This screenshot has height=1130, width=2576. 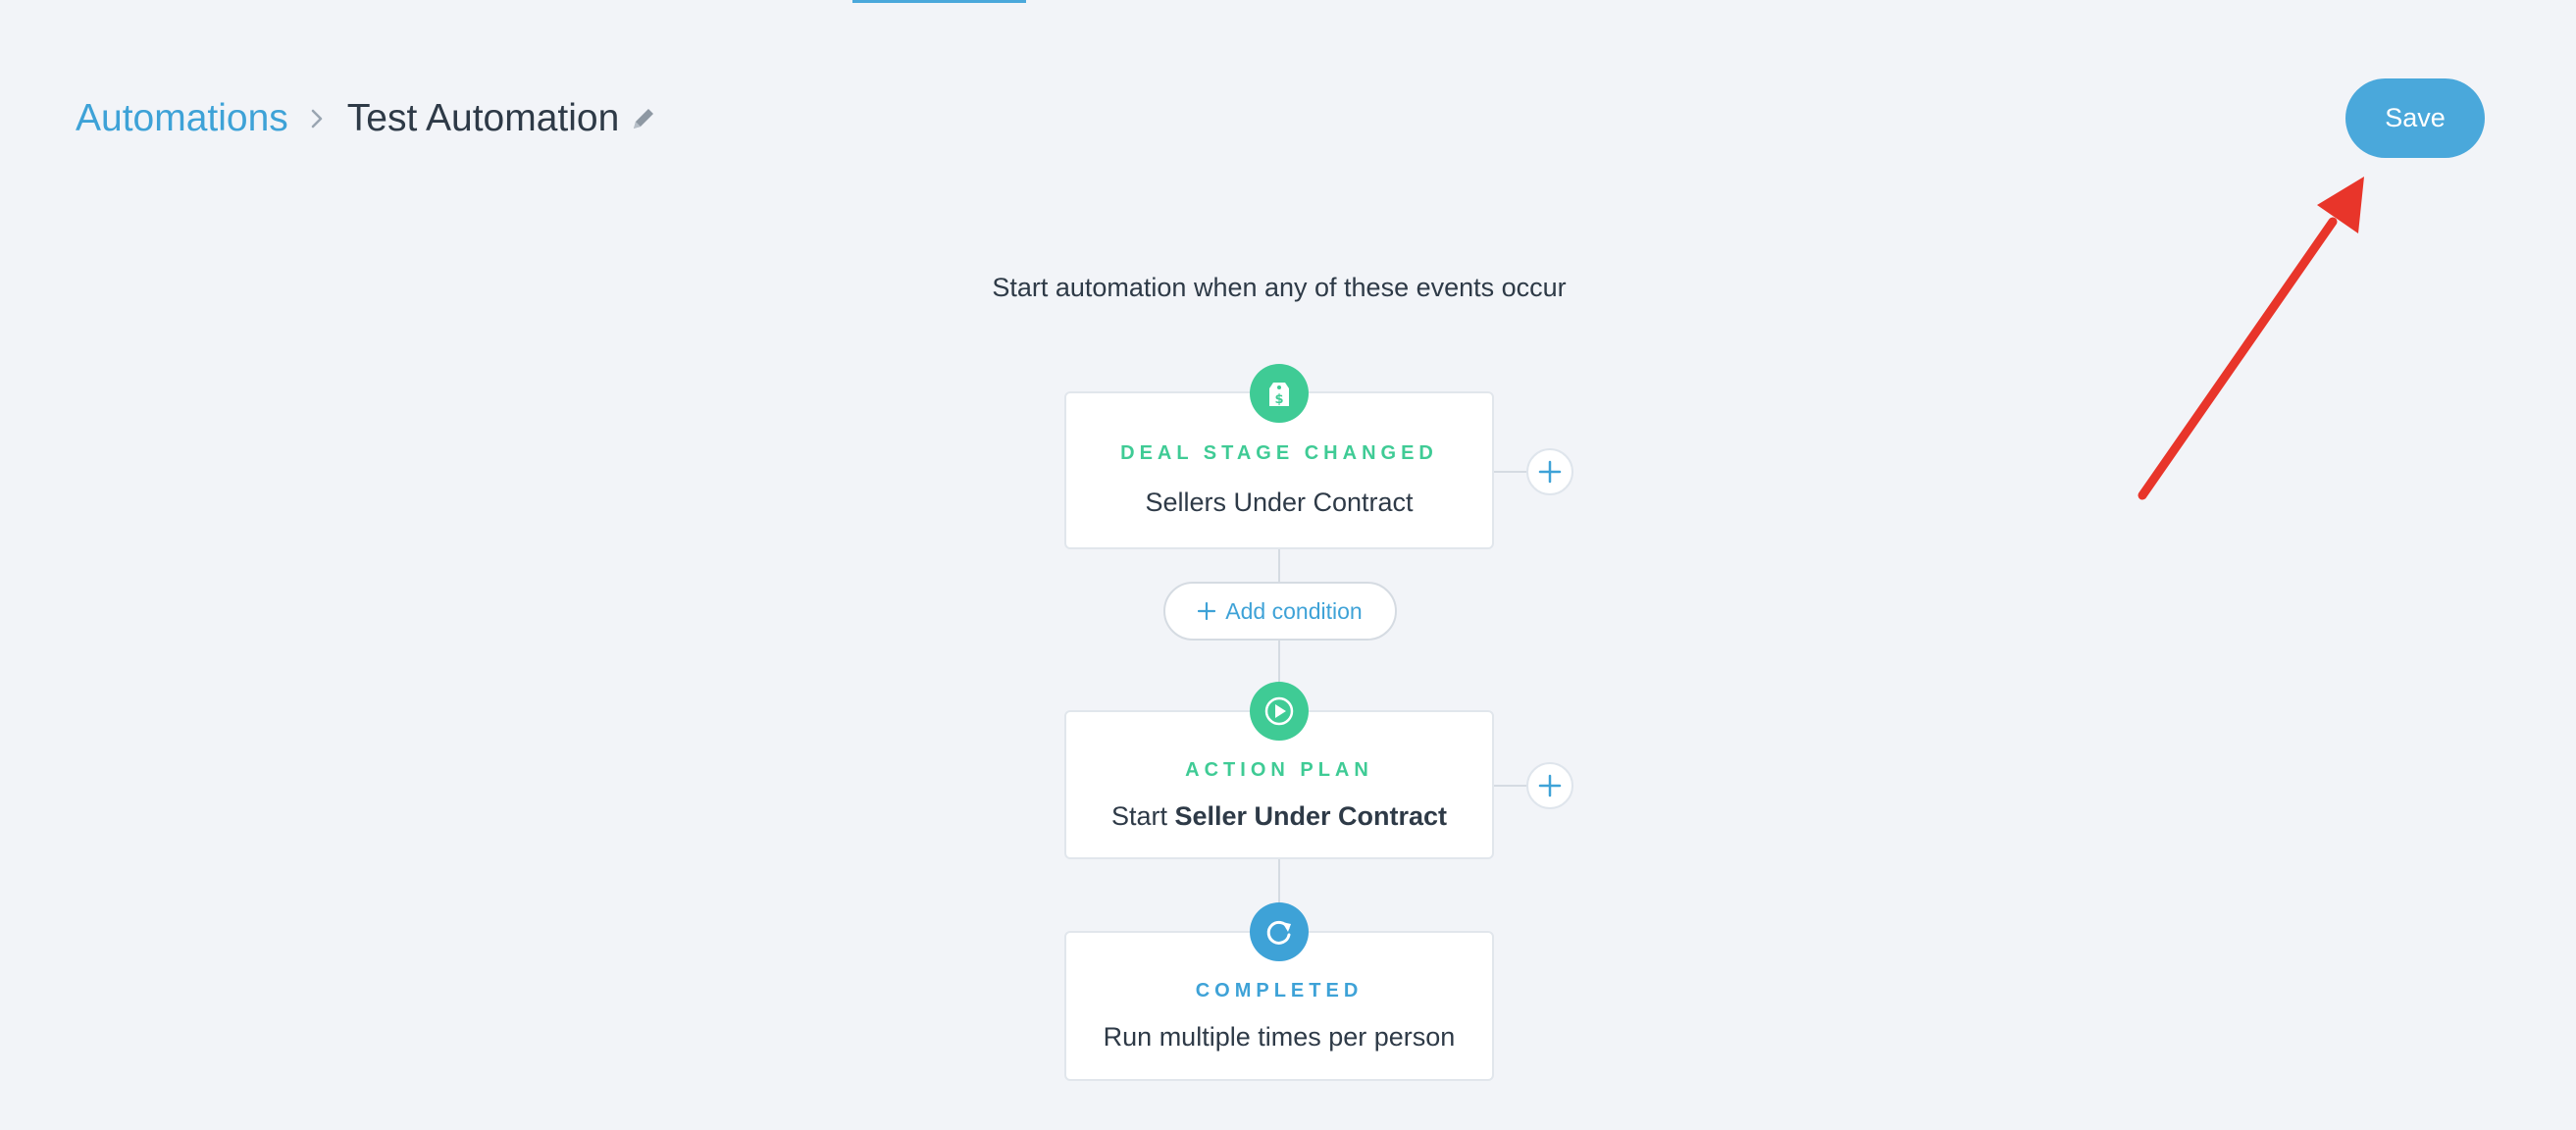 I want to click on add-trigger-button, so click(x=1549, y=471).